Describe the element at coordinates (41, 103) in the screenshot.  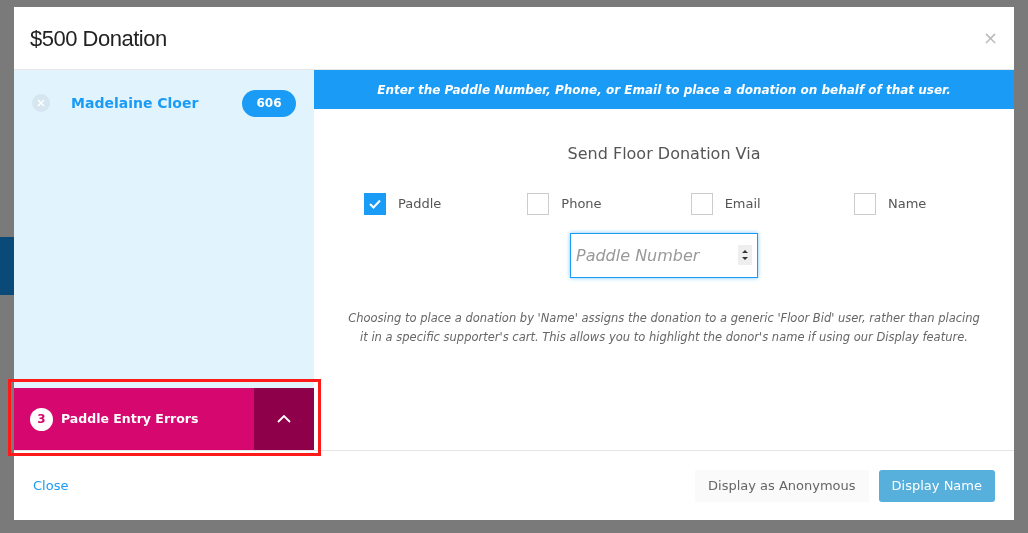
I see `remove-icon` at that location.